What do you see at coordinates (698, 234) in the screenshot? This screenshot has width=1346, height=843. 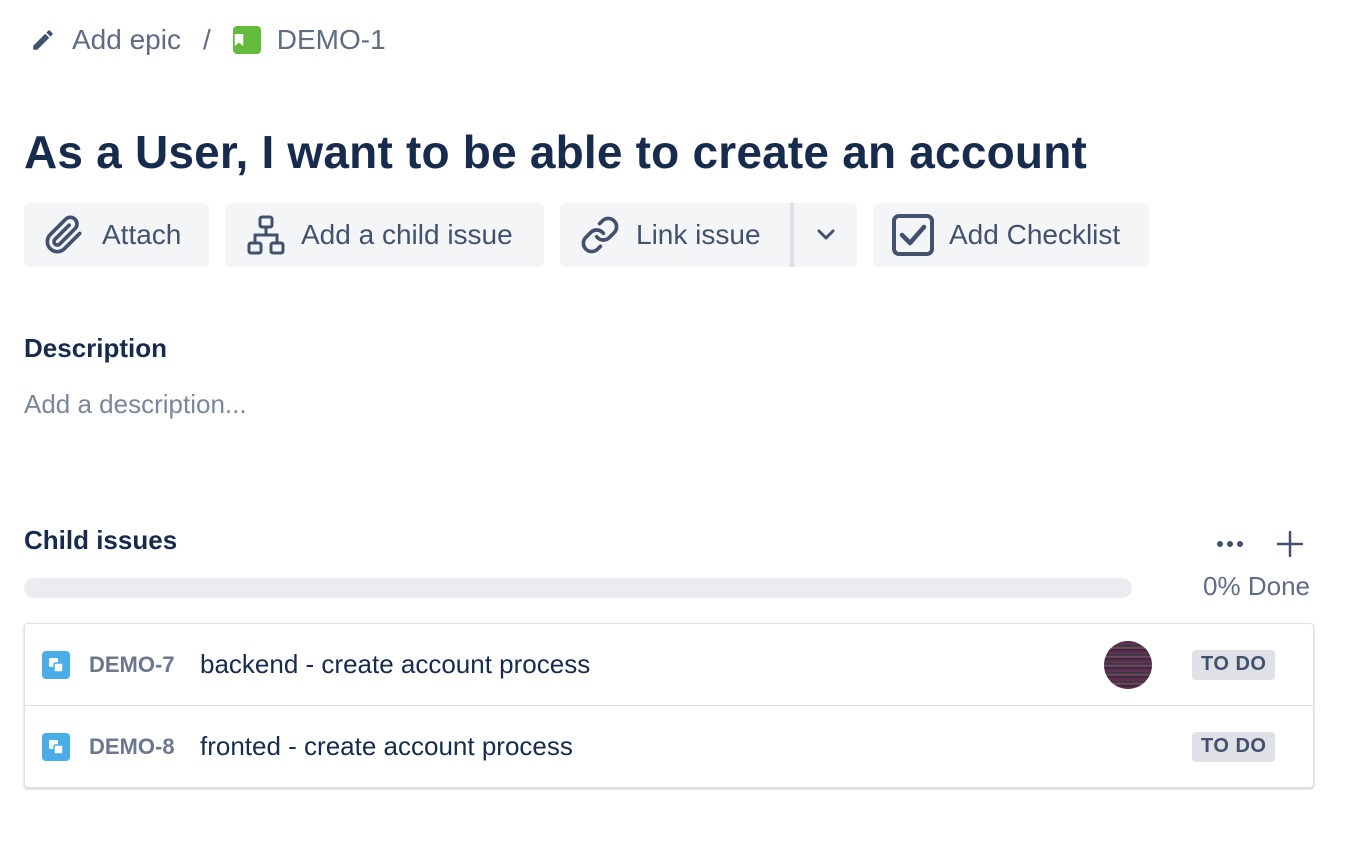 I see `link-issue-label: Link issue` at bounding box center [698, 234].